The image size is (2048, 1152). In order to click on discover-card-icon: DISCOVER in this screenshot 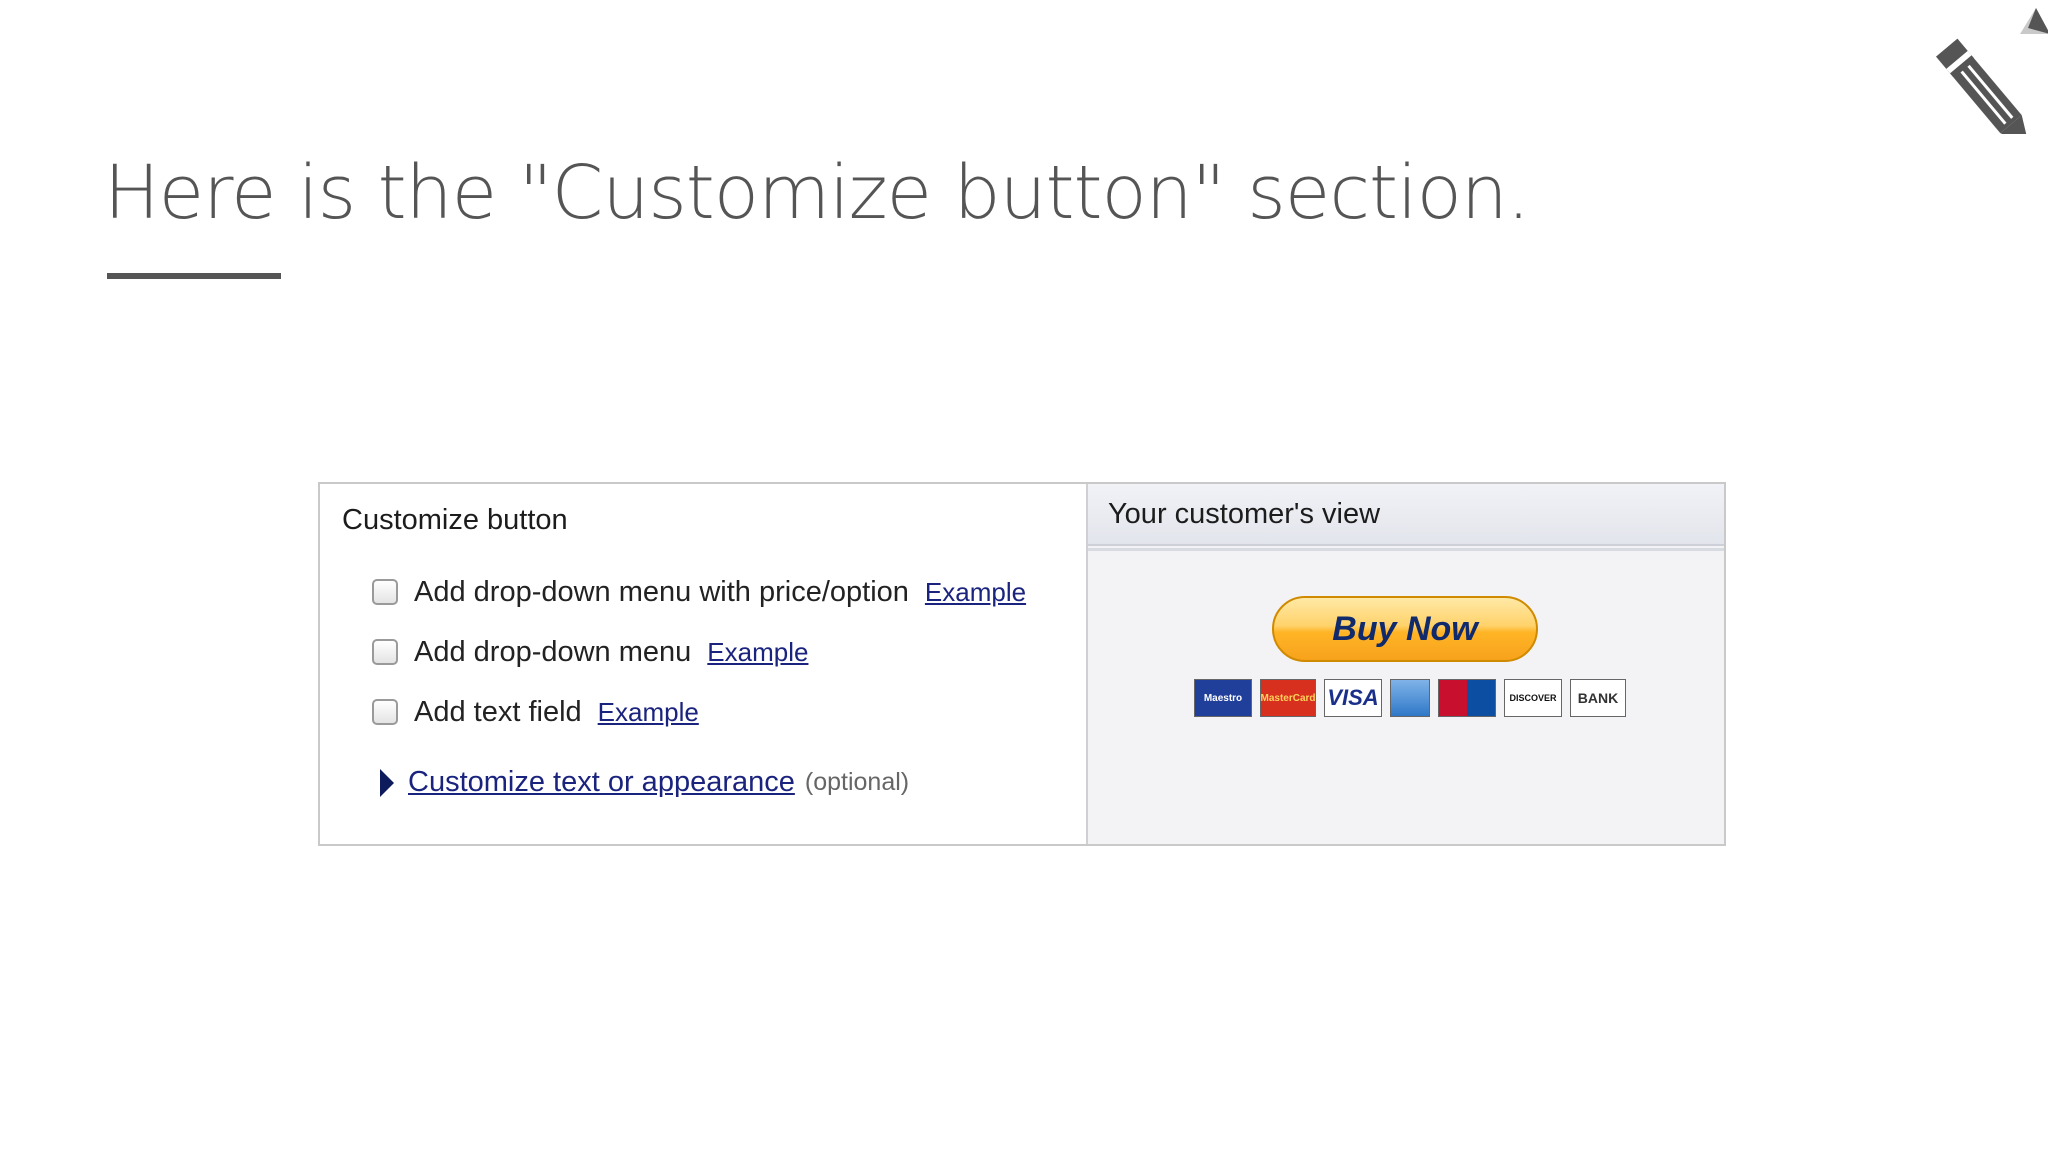, I will do `click(1533, 698)`.